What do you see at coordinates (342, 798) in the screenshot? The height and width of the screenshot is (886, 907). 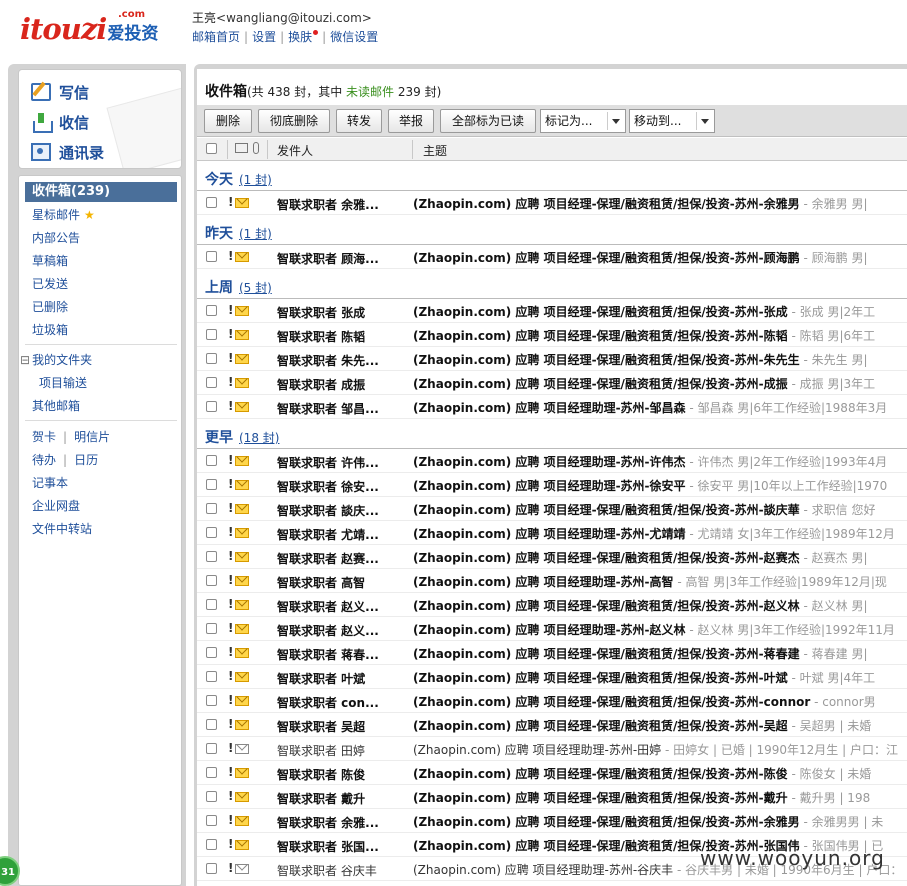 I see `mail-sender: 智联求职者 戴升` at bounding box center [342, 798].